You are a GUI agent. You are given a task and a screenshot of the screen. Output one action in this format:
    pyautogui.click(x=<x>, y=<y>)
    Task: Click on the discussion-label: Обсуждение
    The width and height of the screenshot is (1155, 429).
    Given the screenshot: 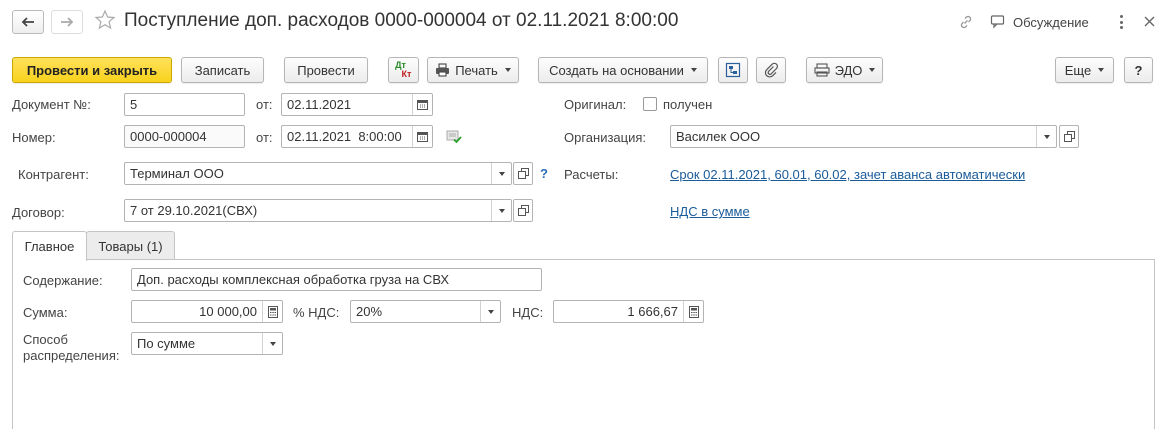 What is the action you would take?
    pyautogui.click(x=1051, y=22)
    